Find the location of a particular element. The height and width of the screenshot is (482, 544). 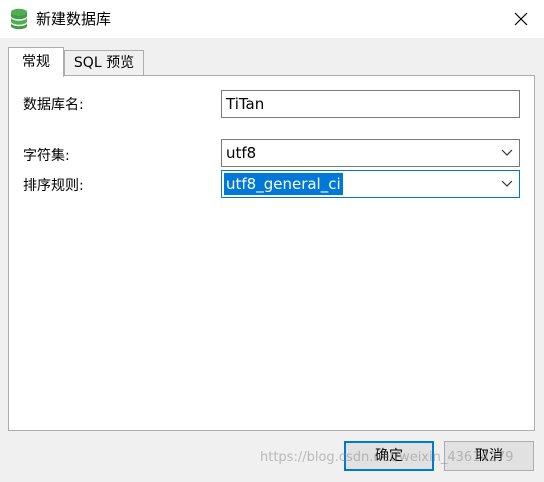

db-name-input: TiTan is located at coordinates (370, 104).